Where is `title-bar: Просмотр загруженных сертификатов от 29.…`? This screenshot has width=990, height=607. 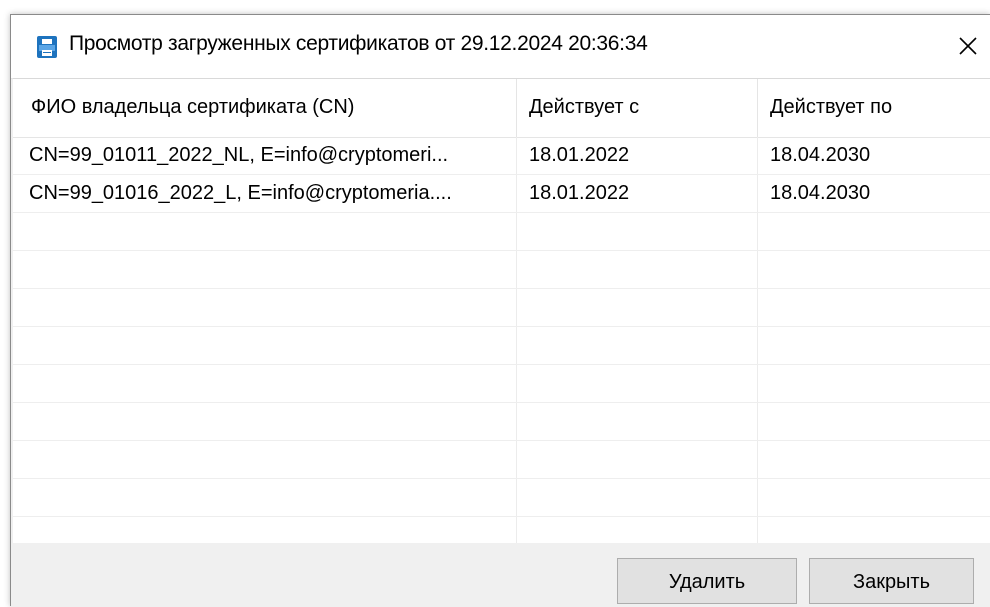 title-bar: Просмотр загруженных сертификатов от 29.… is located at coordinates (500, 47).